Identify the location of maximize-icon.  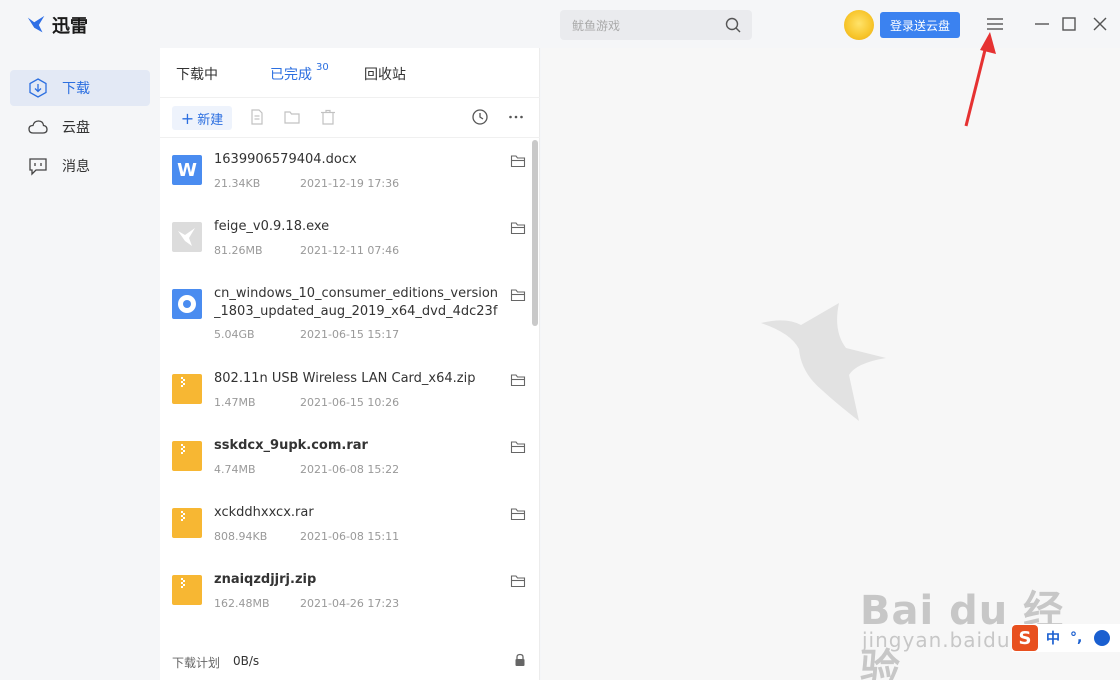
(1069, 24).